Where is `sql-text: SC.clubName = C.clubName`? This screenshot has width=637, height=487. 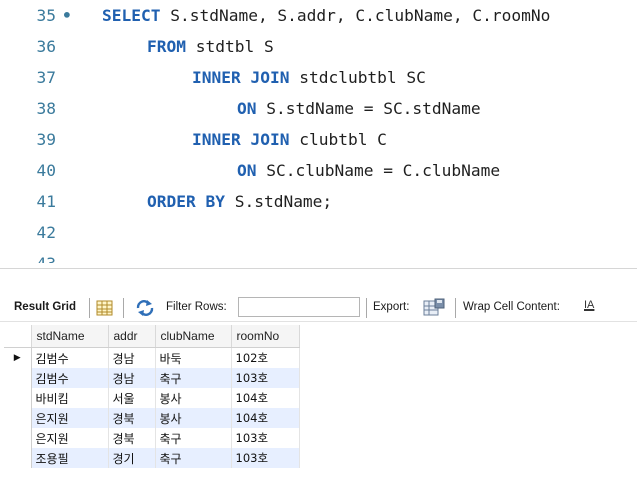 sql-text: SC.clubName = C.clubName is located at coordinates (378, 170).